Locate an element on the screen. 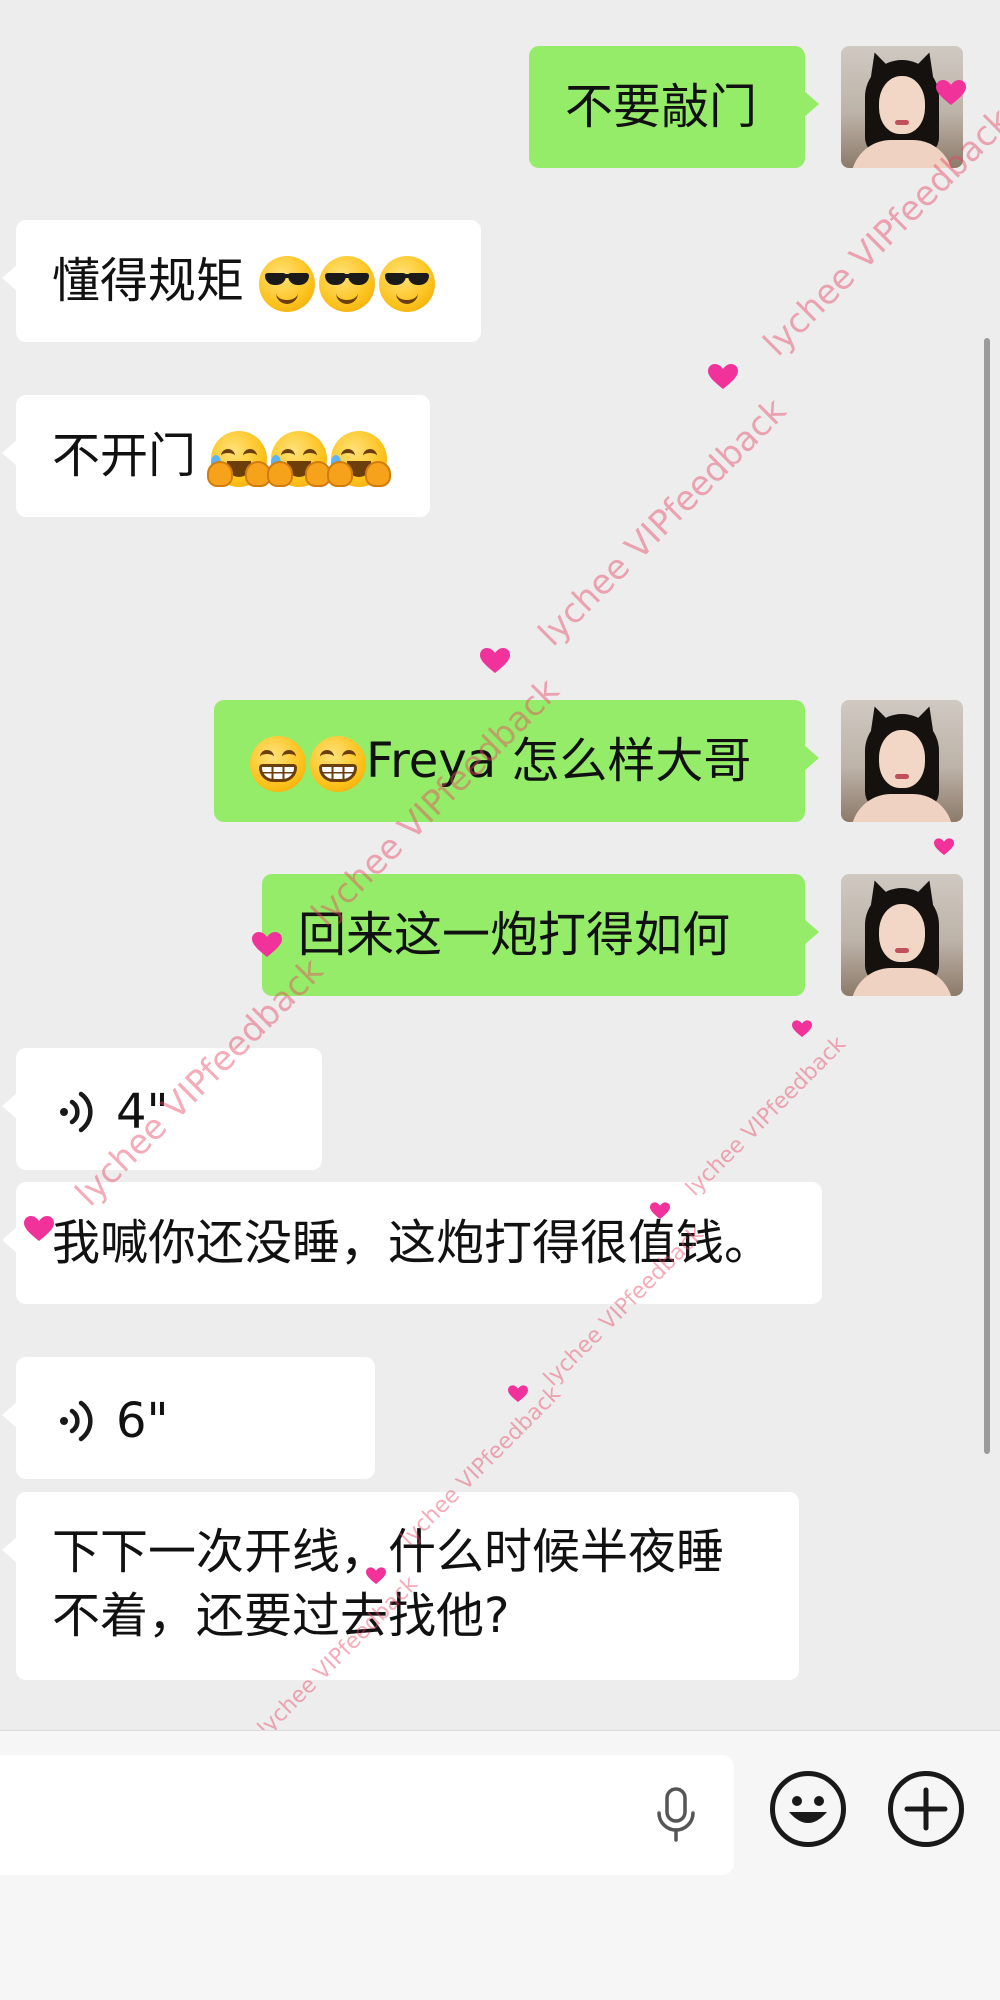 This screenshot has width=1000, height=2000. voice-duration: 4" is located at coordinates (142, 1112).